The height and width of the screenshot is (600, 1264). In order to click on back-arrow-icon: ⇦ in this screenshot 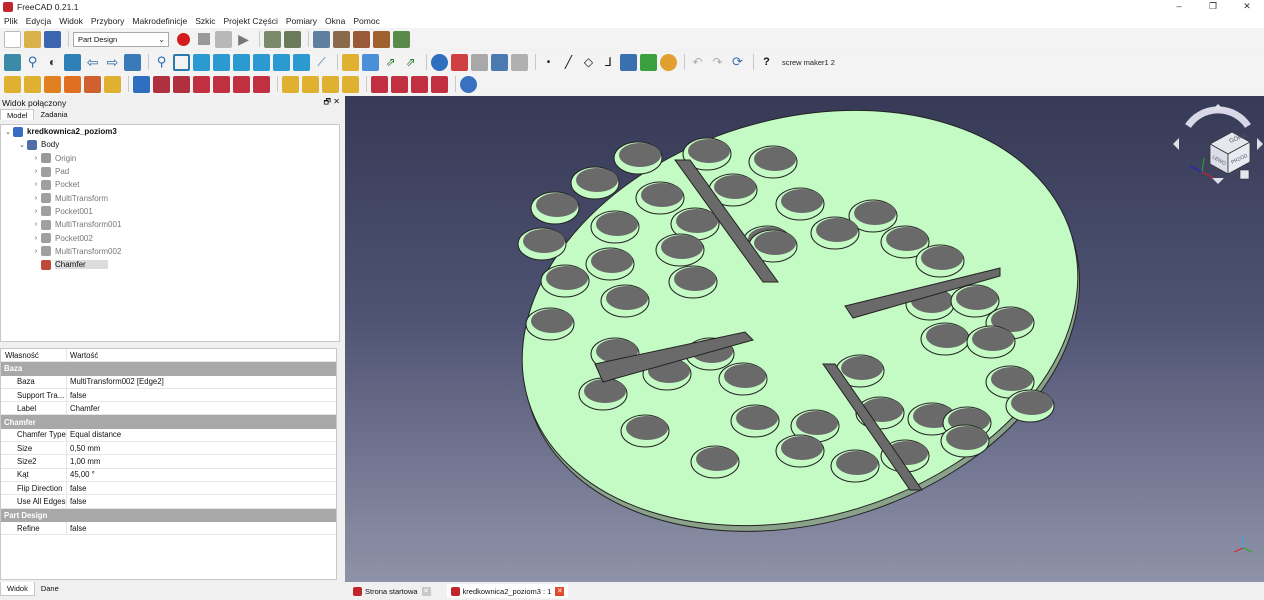, I will do `click(92, 62)`.